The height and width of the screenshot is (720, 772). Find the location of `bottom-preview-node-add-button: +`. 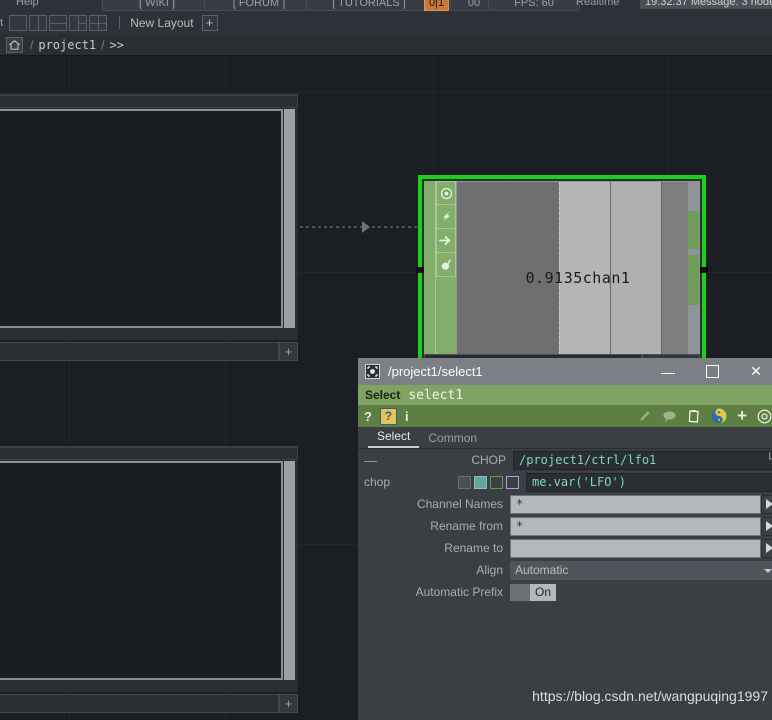

bottom-preview-node-add-button: + is located at coordinates (288, 703).